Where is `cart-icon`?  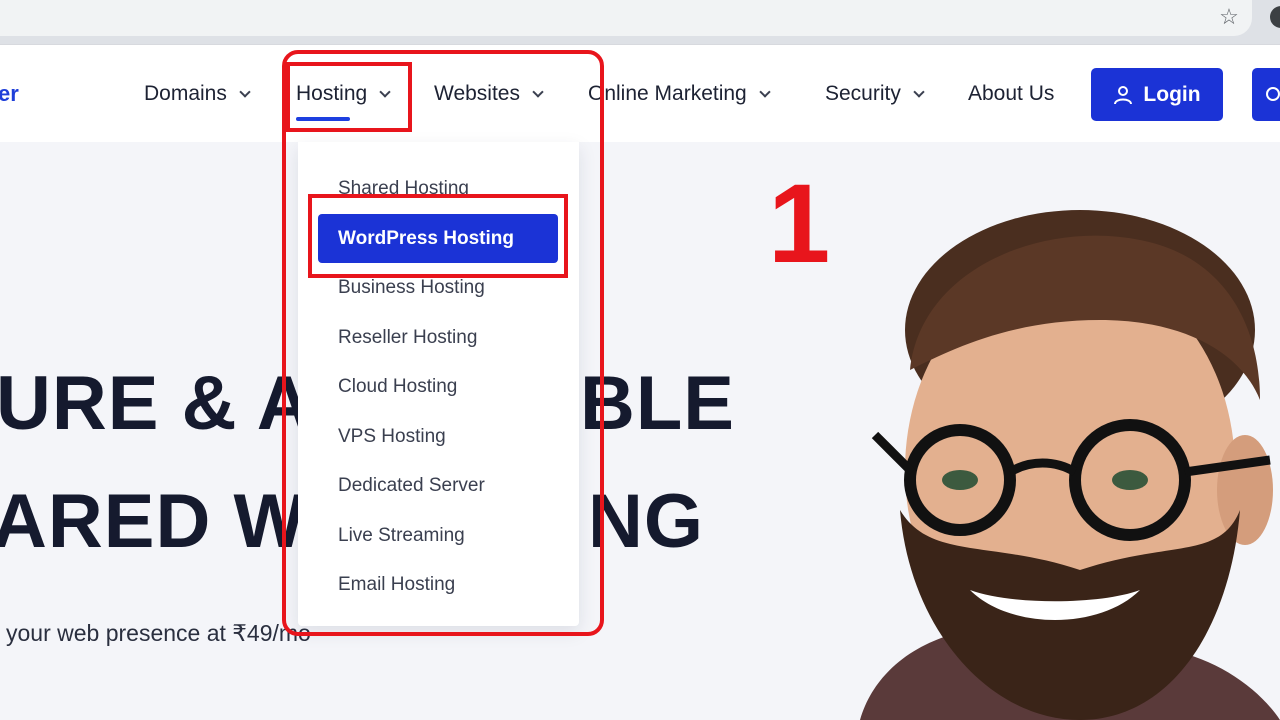
cart-icon is located at coordinates (1273, 94).